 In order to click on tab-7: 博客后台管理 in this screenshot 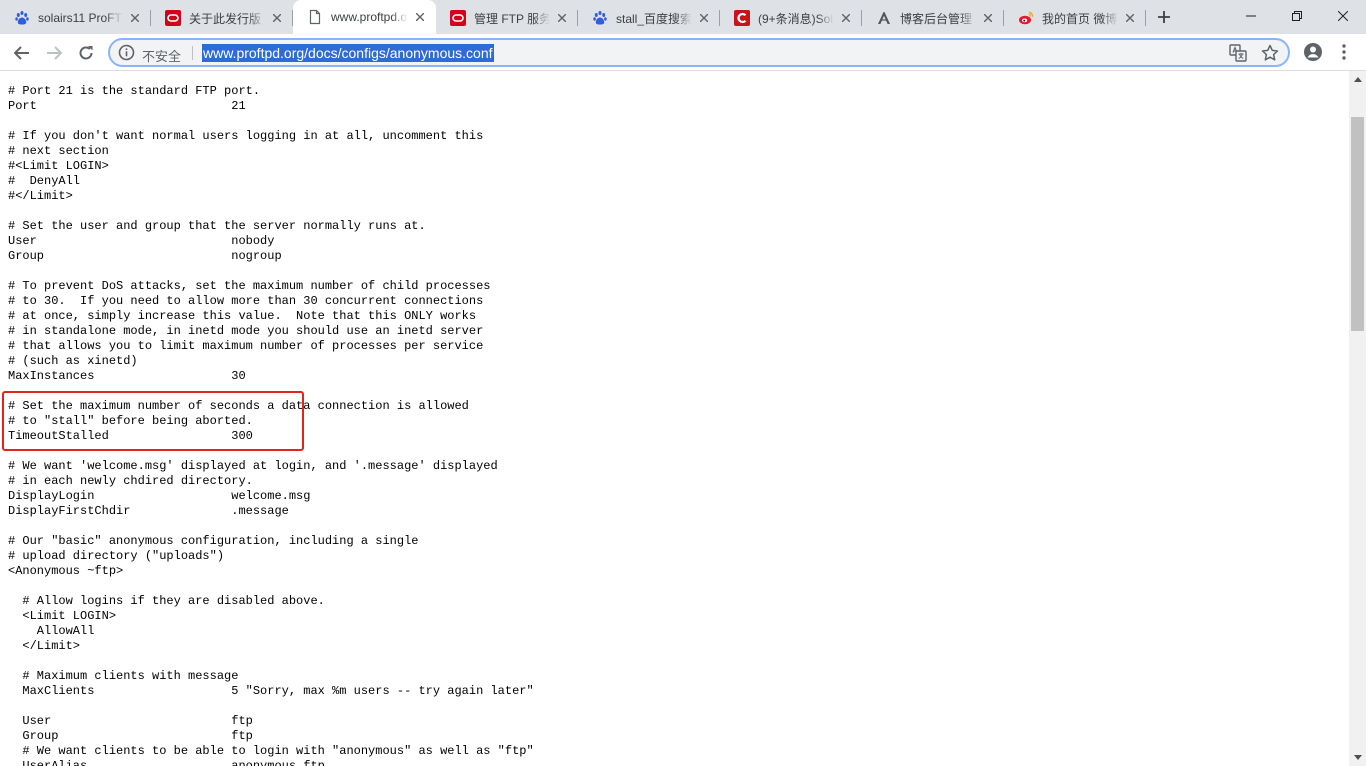, I will do `click(933, 18)`.